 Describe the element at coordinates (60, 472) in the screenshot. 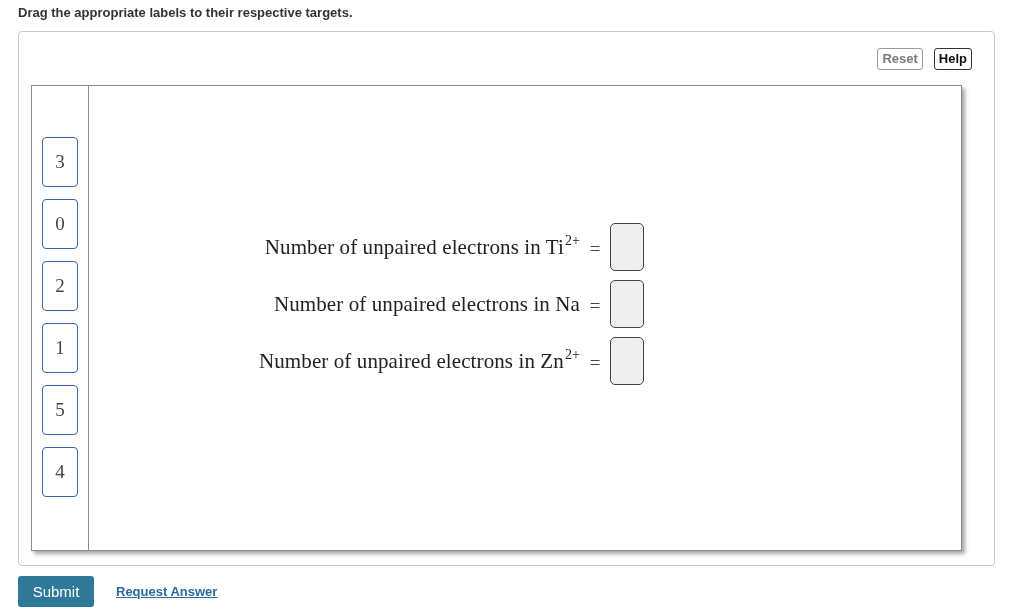

I see `label-tile: 4` at that location.